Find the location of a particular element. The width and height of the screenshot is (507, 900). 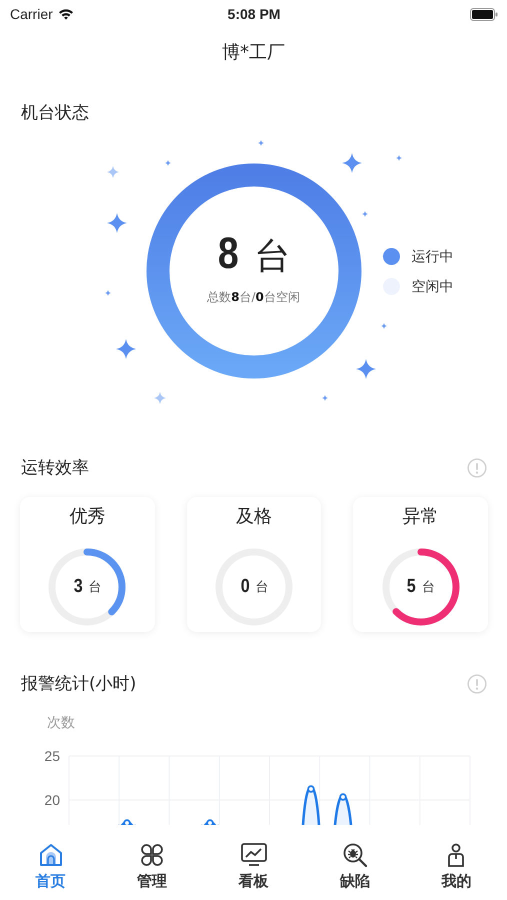

efficiency-card: 及格 0 台 is located at coordinates (254, 564).